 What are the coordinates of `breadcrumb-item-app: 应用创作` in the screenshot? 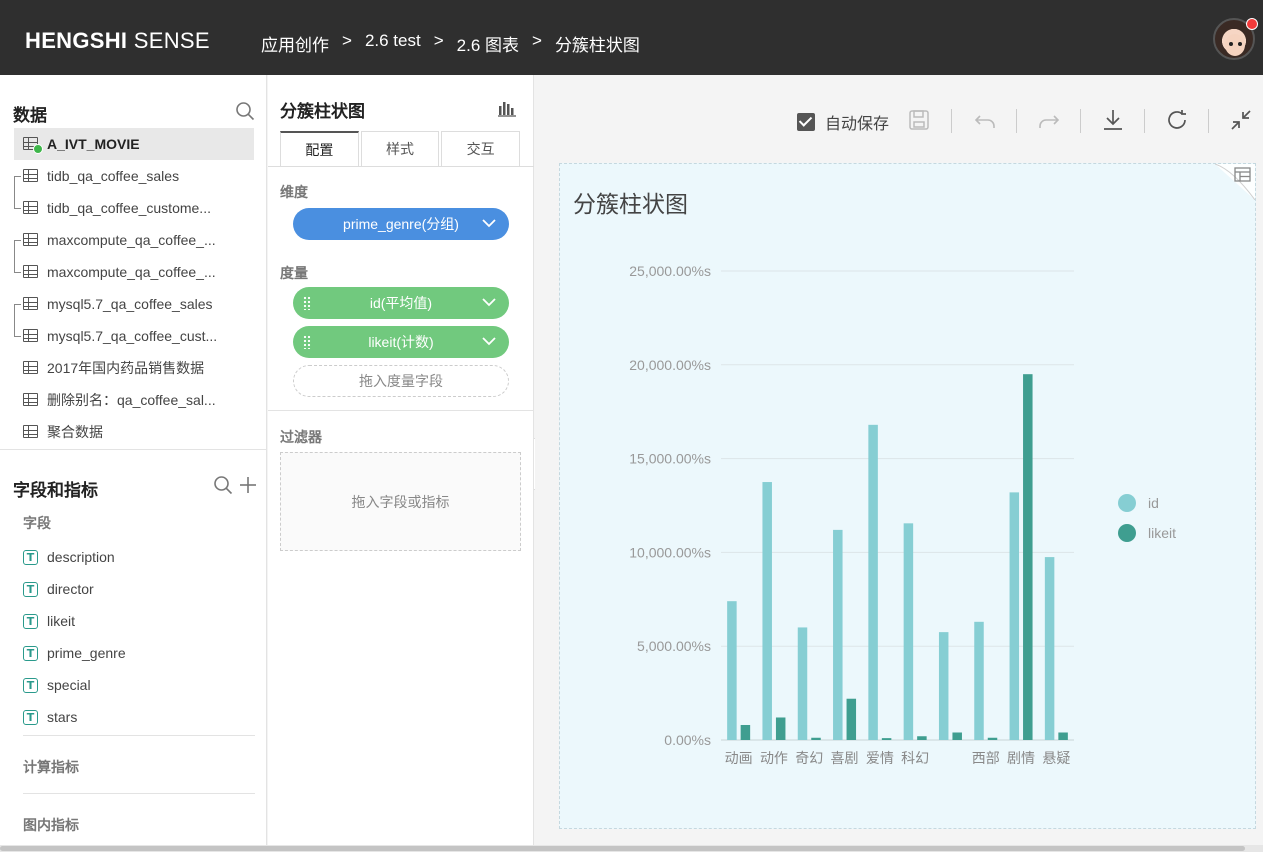 It's located at (295, 43).